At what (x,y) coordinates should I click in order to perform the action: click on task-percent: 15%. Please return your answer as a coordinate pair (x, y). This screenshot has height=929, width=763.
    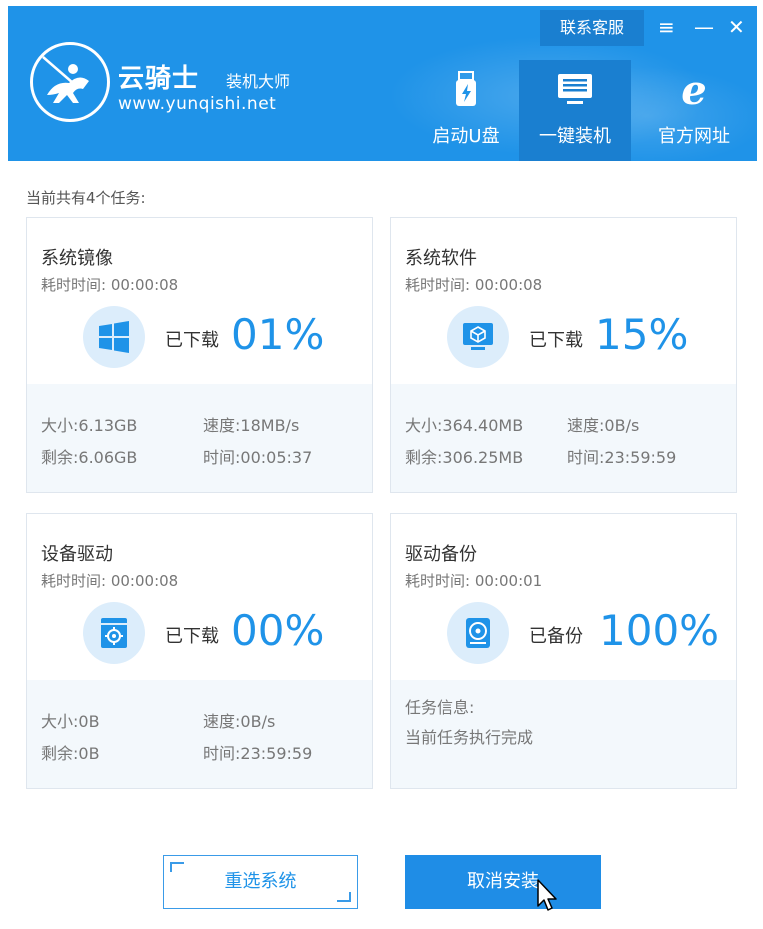
    Looking at the image, I should click on (642, 334).